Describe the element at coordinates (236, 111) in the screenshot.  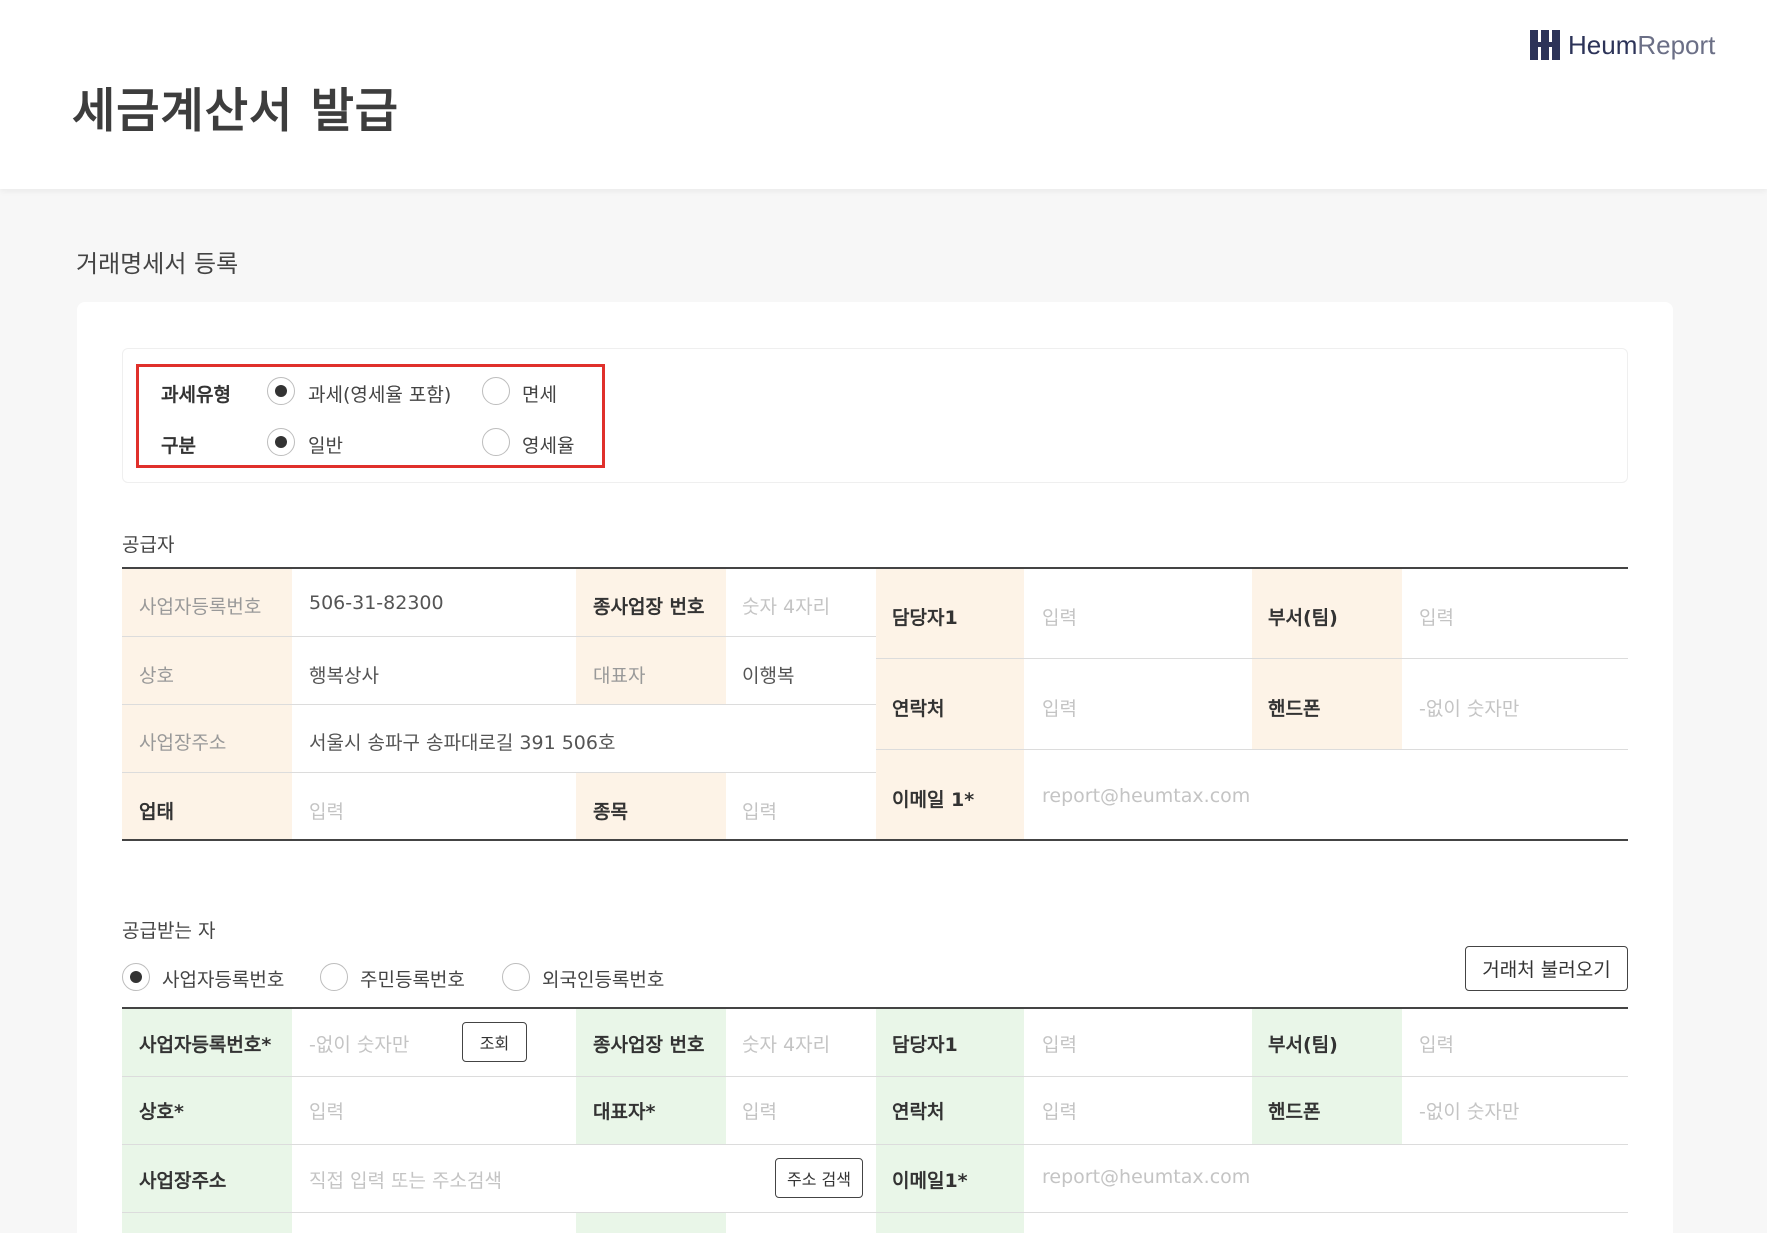
I see `page-title: 세금계산서 발급` at that location.